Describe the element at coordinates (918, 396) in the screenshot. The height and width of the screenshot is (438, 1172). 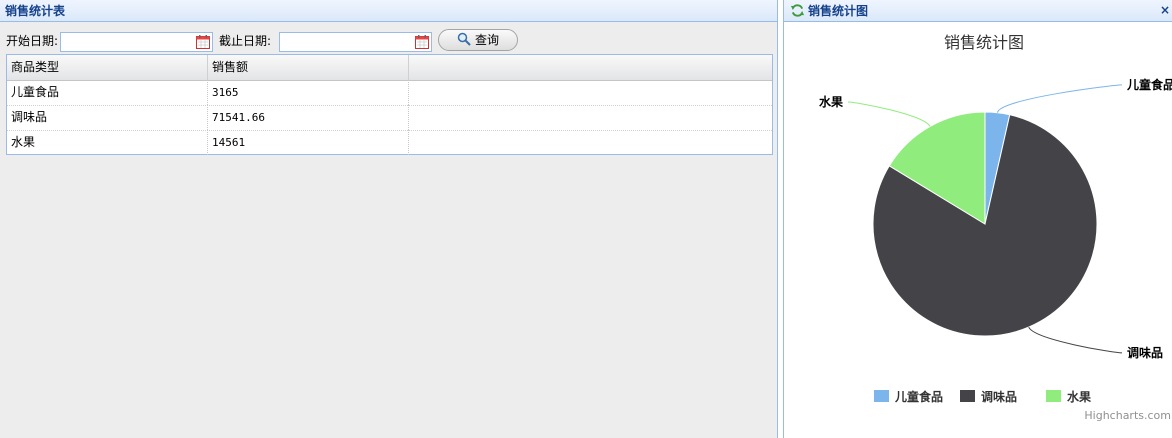
I see `legend-label-0: 儿童食品` at that location.